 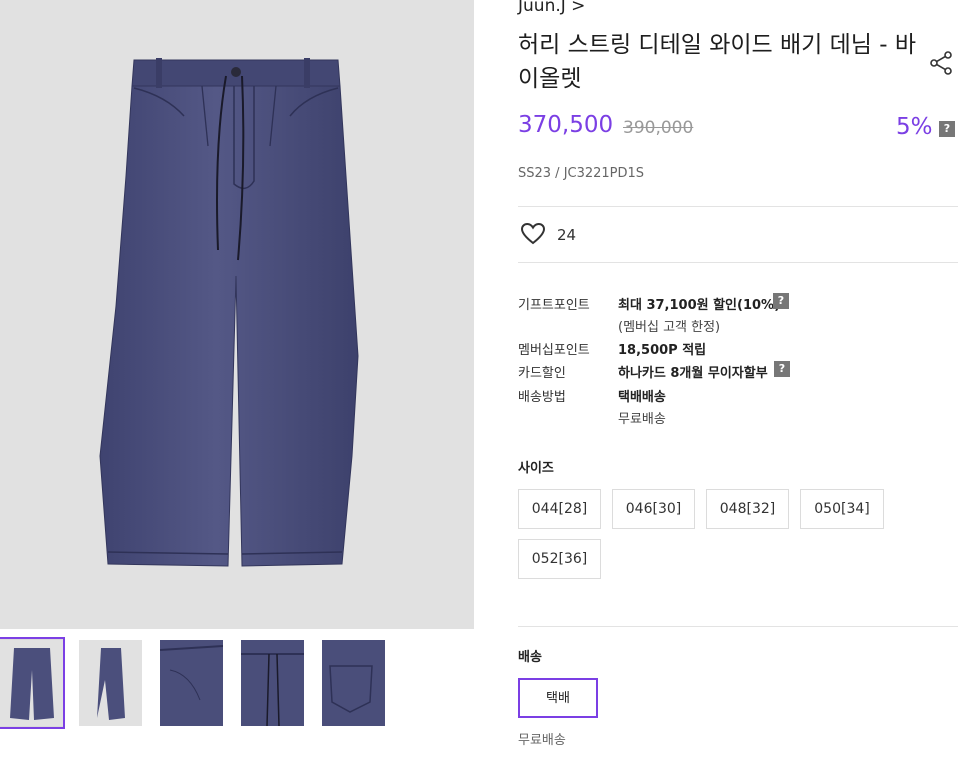 What do you see at coordinates (947, 129) in the screenshot?
I see `discount-help-icon: ?` at bounding box center [947, 129].